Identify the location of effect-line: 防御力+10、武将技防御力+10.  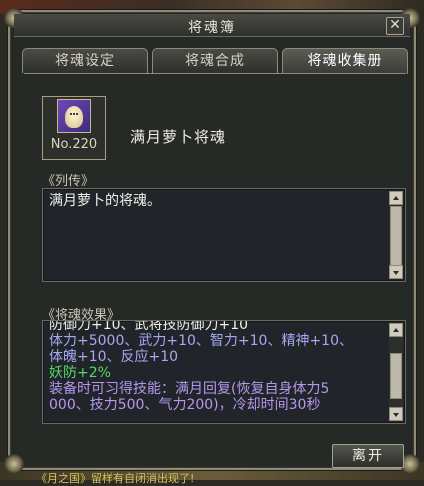
(149, 326).